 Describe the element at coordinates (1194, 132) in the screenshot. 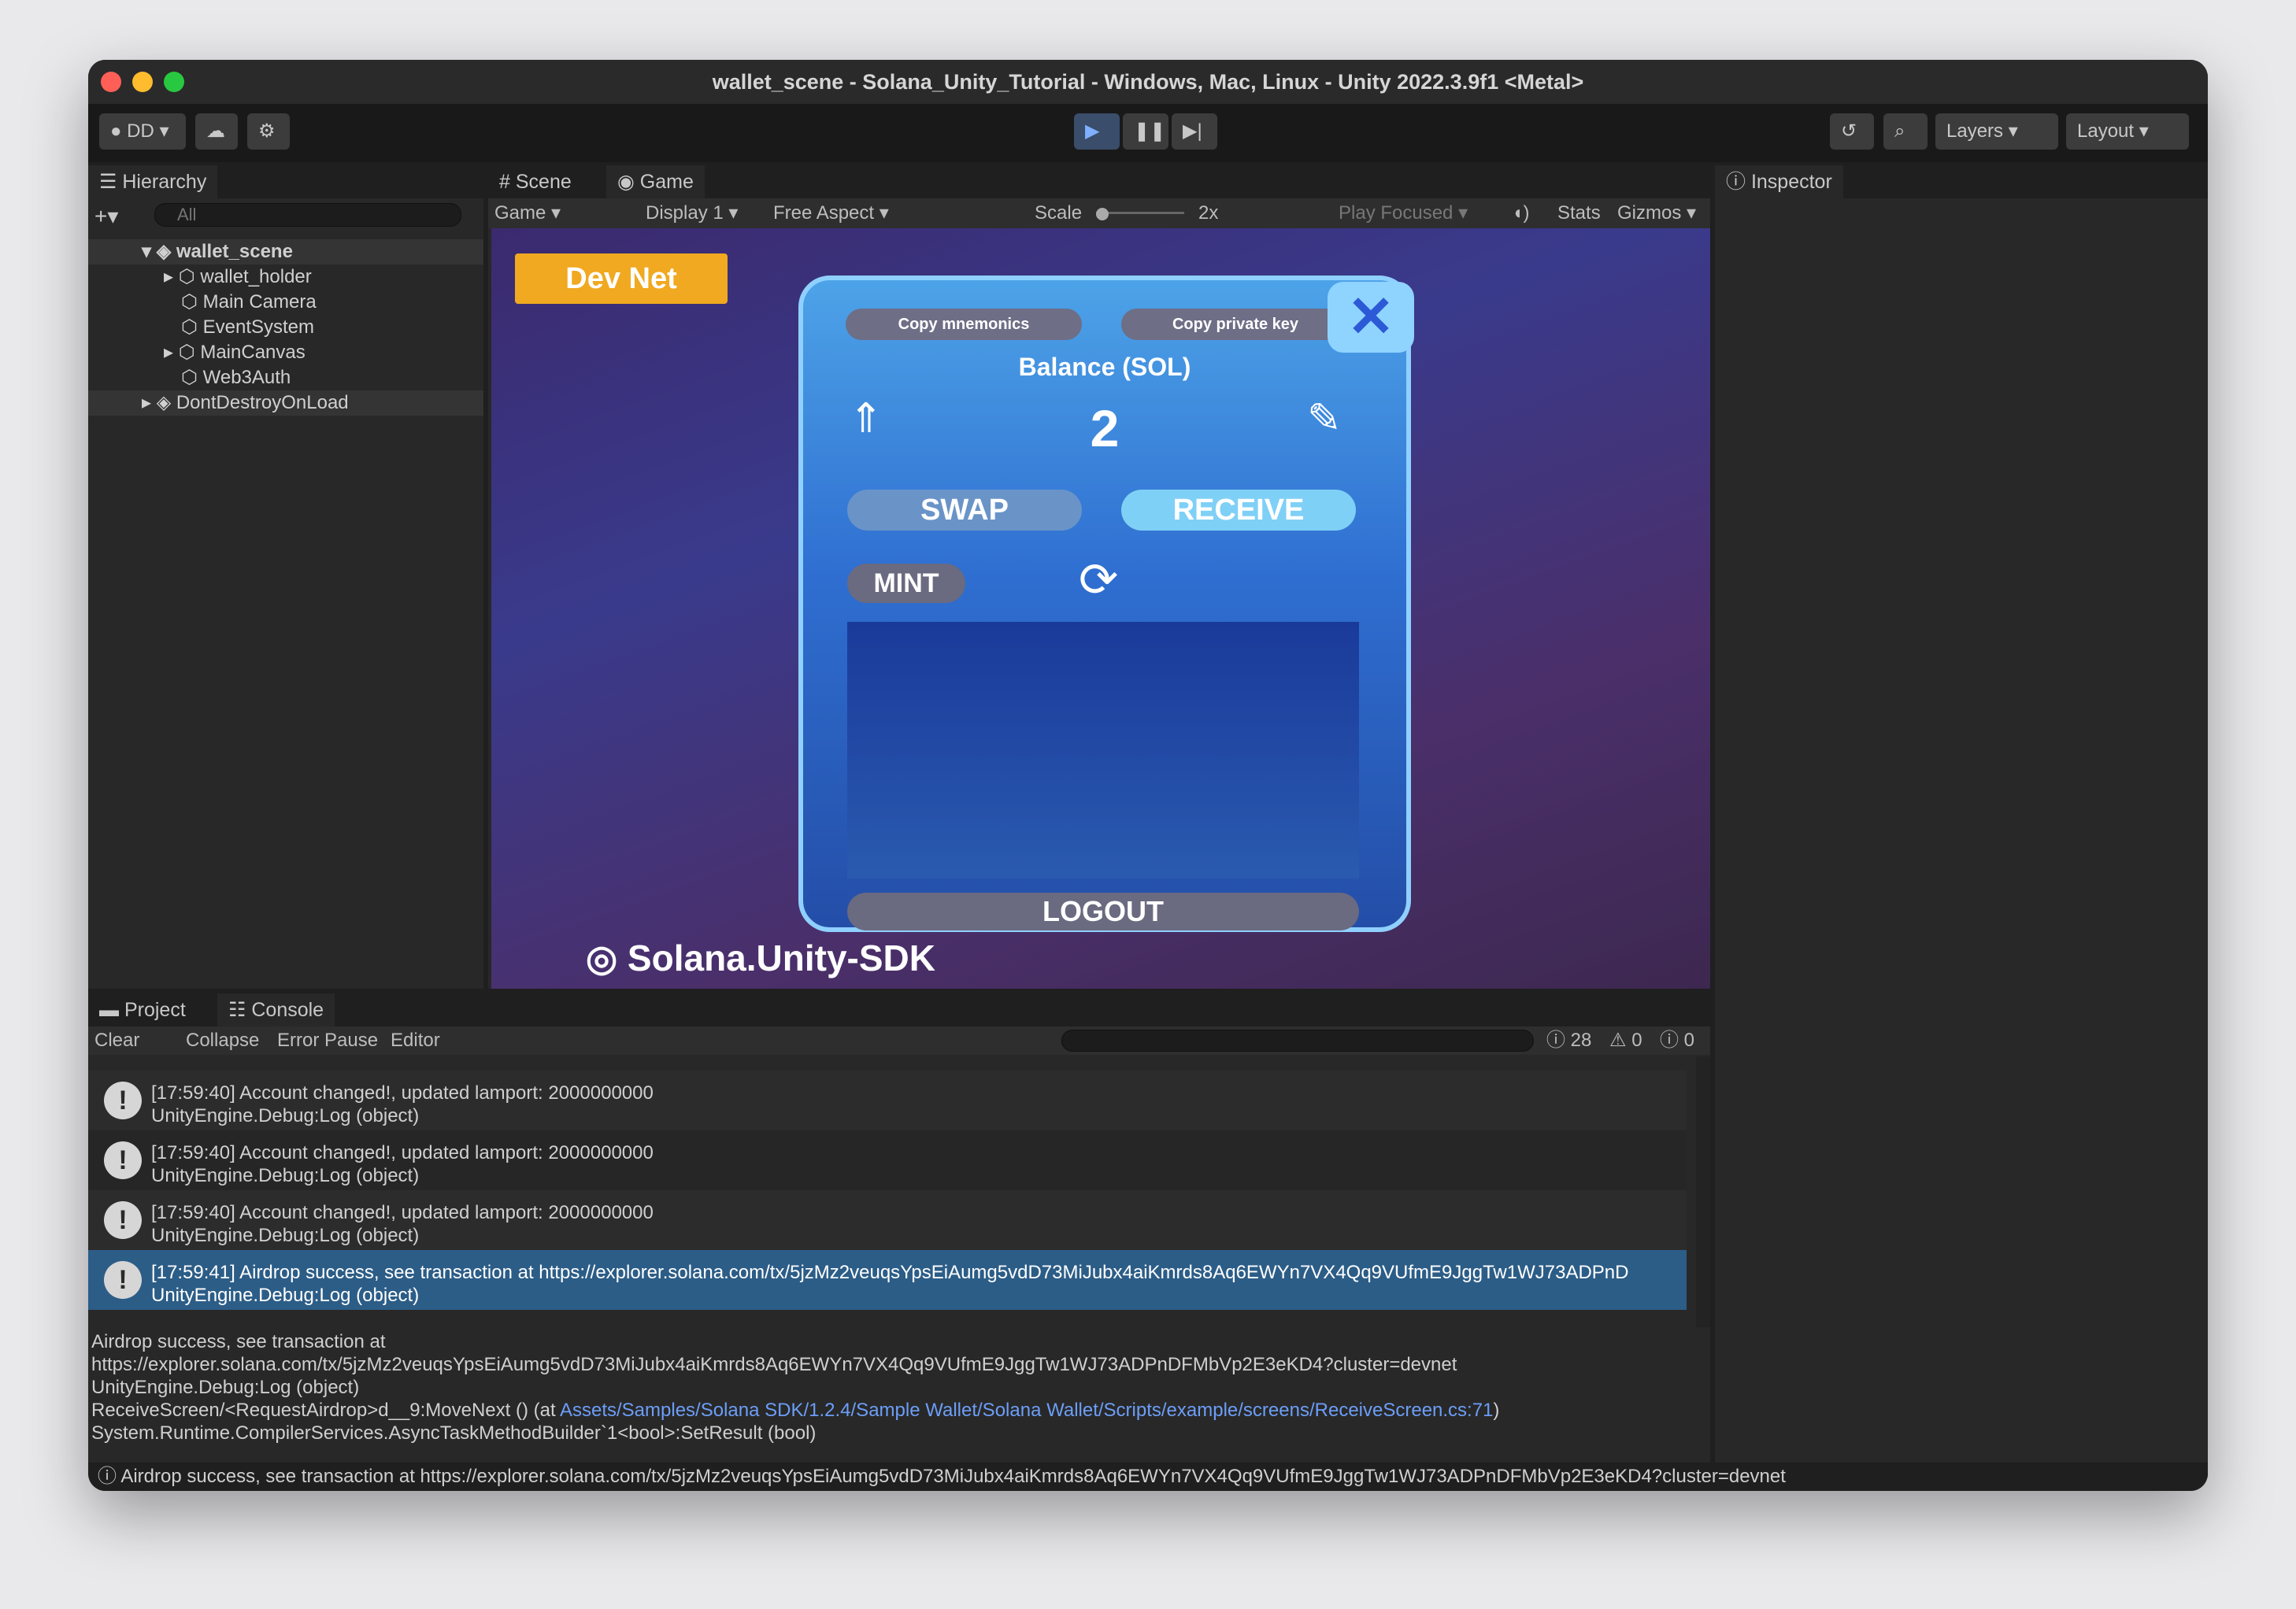

I see `step-button: ▶|` at that location.